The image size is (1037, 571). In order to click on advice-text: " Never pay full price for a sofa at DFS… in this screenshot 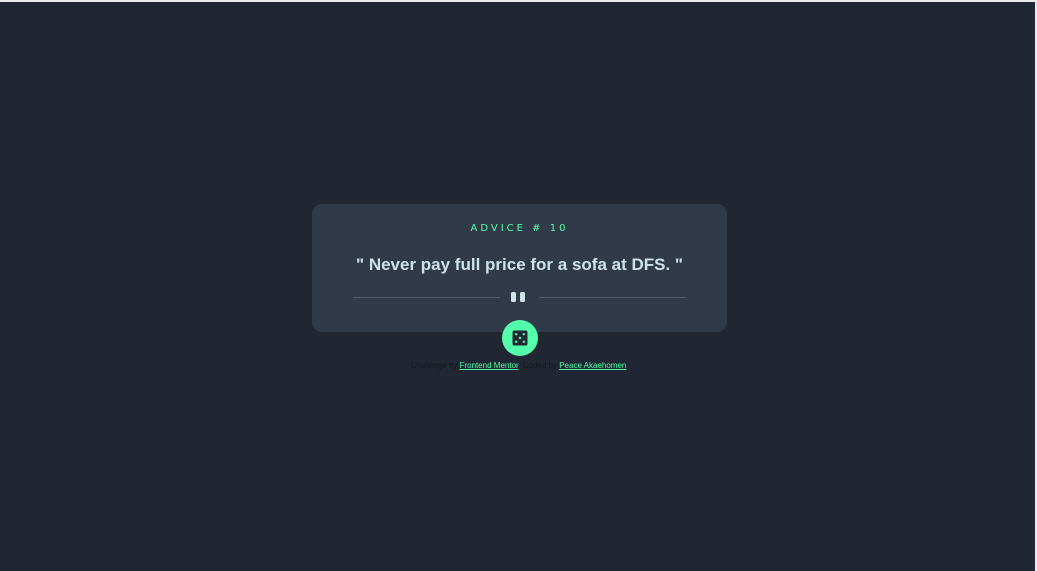, I will do `click(519, 264)`.